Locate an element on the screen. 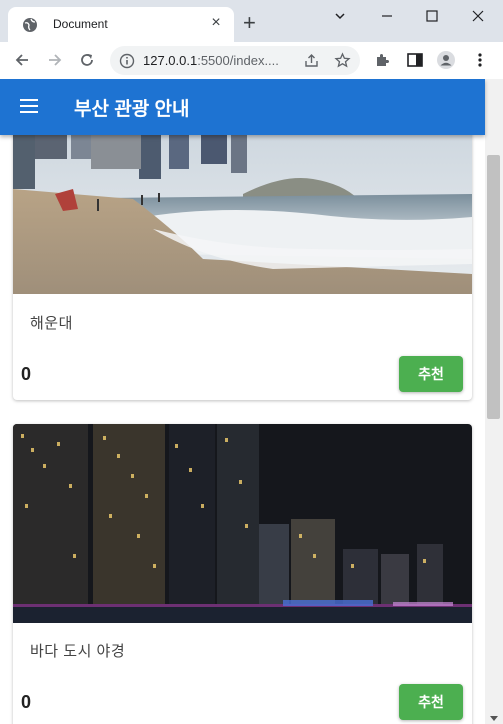 Image resolution: width=503 pixels, height=724 pixels. new-tab-button: + is located at coordinates (249, 23).